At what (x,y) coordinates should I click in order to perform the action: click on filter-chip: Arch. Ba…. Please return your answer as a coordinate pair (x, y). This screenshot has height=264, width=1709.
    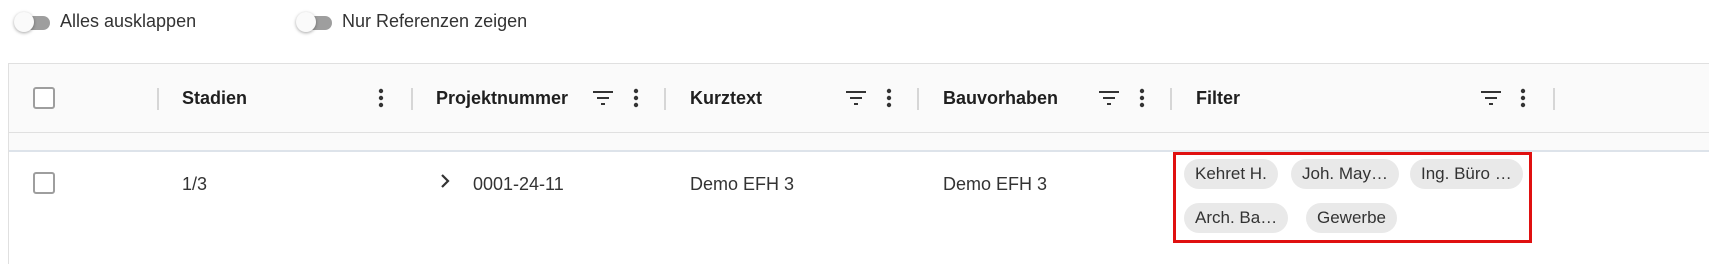
    Looking at the image, I should click on (1236, 218).